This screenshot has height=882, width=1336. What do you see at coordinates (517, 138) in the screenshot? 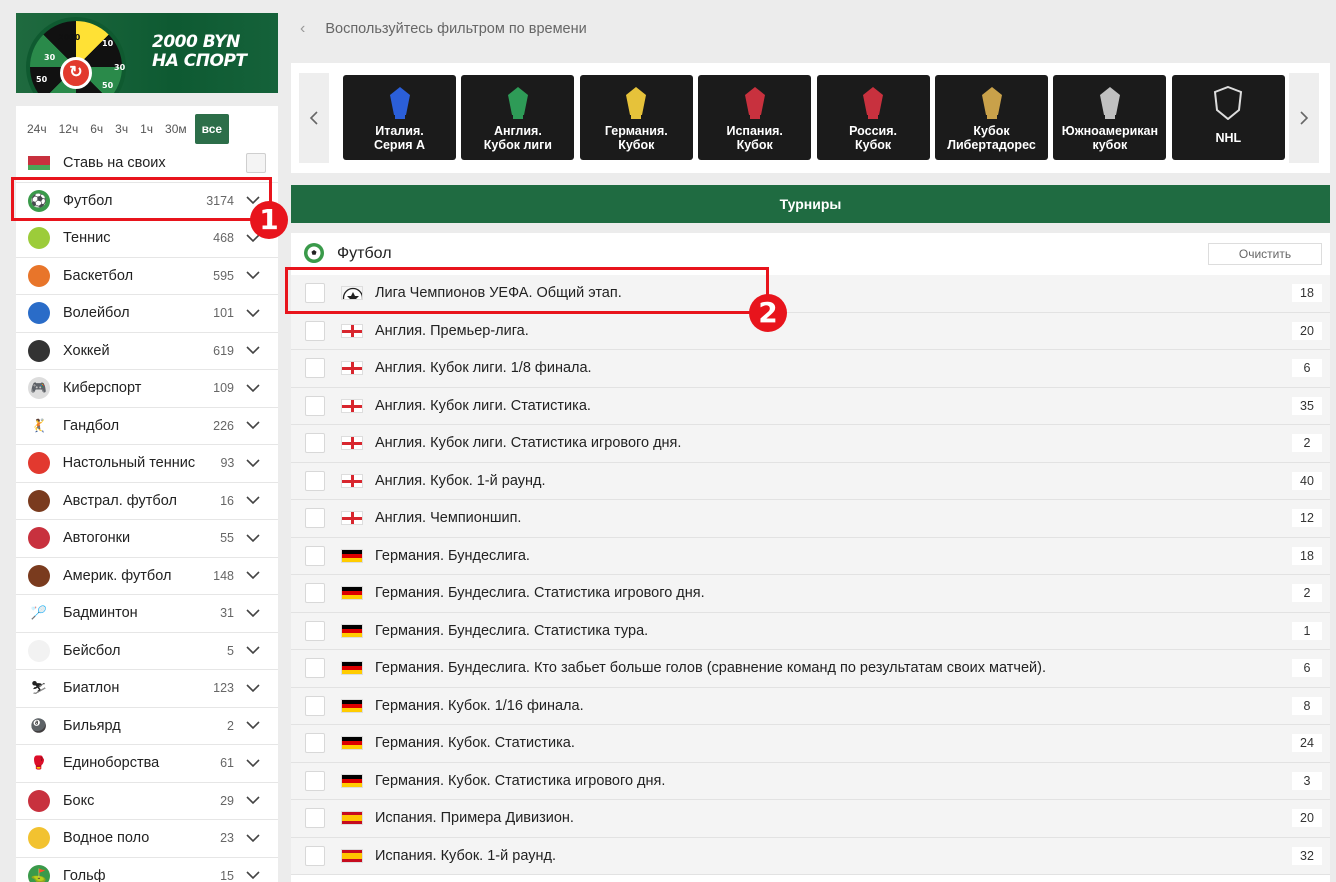
I see `league-card-name: Англия. Кубок лиги` at bounding box center [517, 138].